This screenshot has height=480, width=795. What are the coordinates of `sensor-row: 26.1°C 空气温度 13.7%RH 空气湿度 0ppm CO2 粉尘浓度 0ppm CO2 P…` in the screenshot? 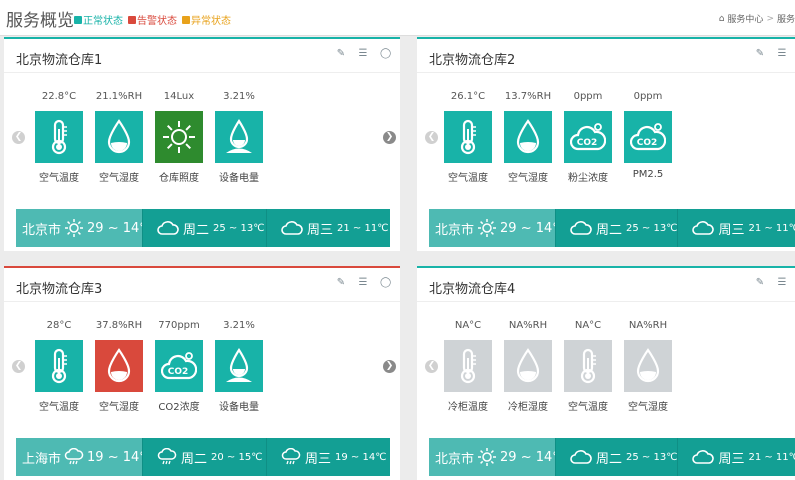 It's located at (606, 141).